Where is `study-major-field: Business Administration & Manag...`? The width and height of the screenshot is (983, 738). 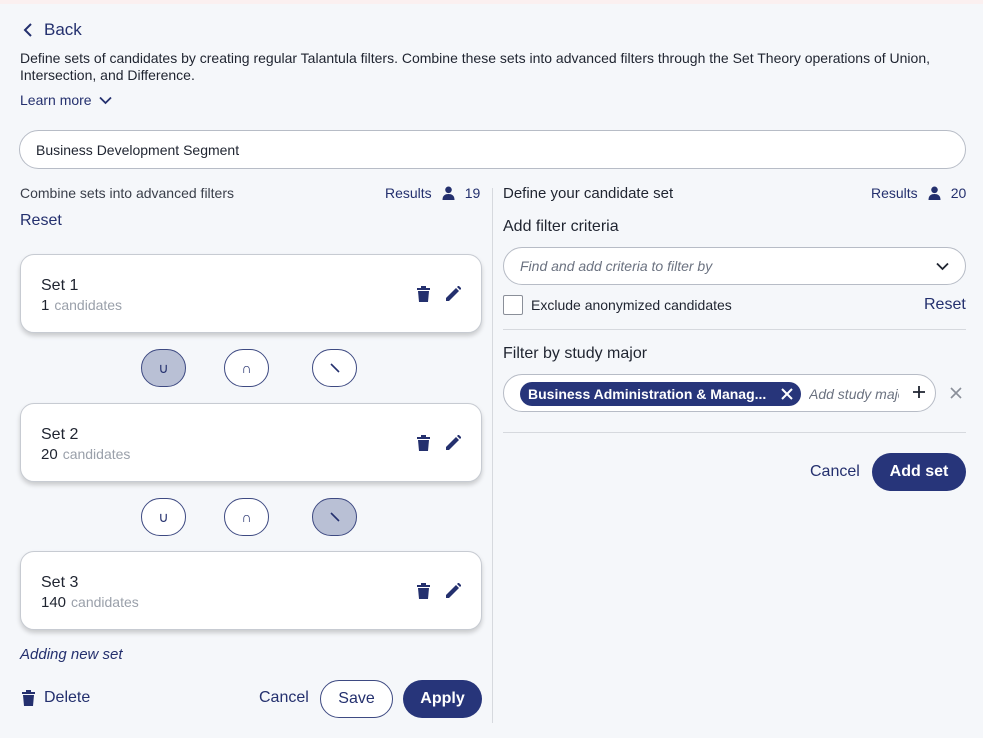
study-major-field: Business Administration & Manag... is located at coordinates (719, 393).